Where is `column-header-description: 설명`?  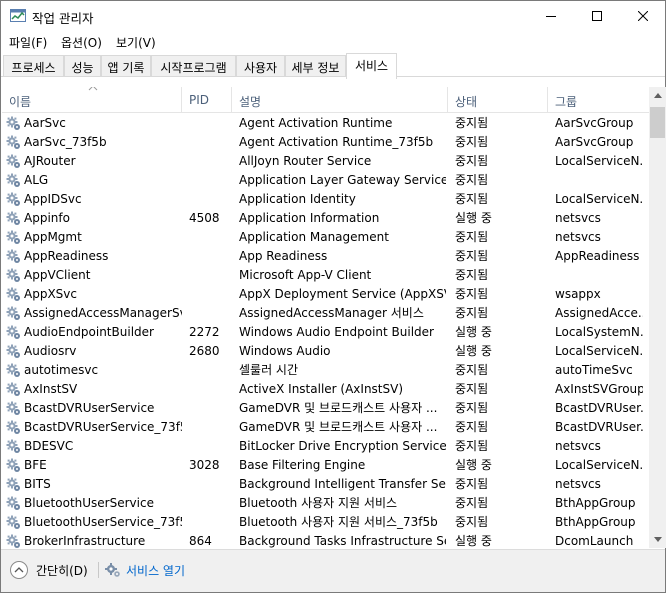
column-header-description: 설명 is located at coordinates (340, 100).